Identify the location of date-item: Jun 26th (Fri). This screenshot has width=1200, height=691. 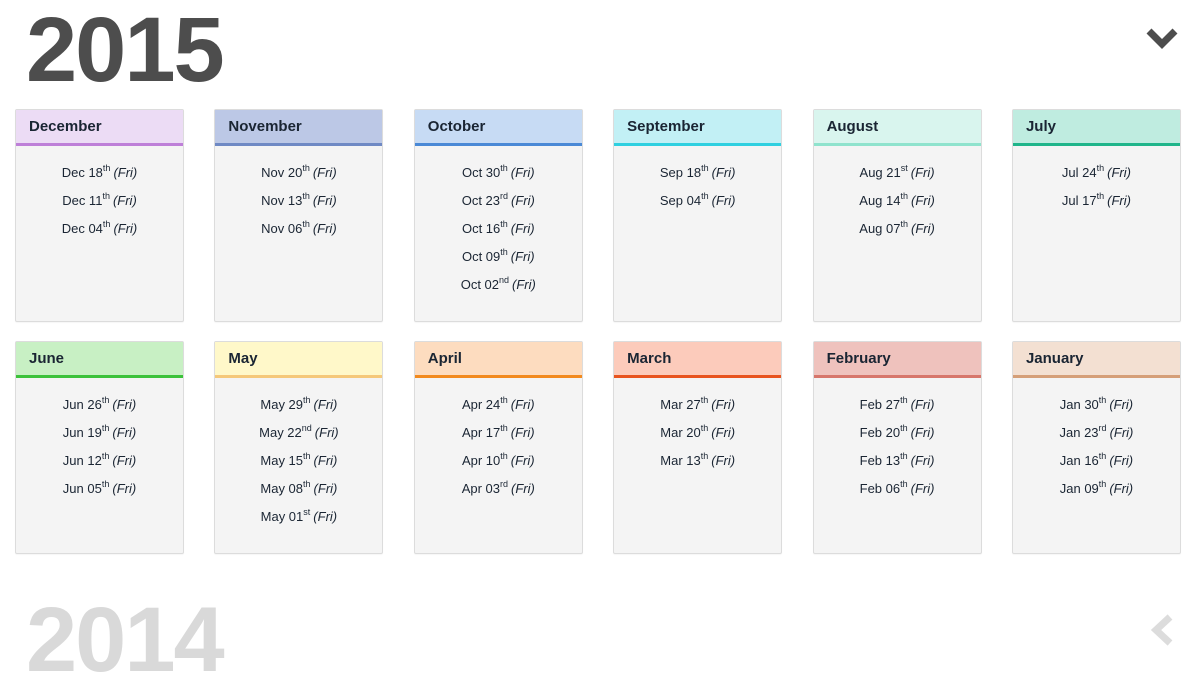
(99, 408).